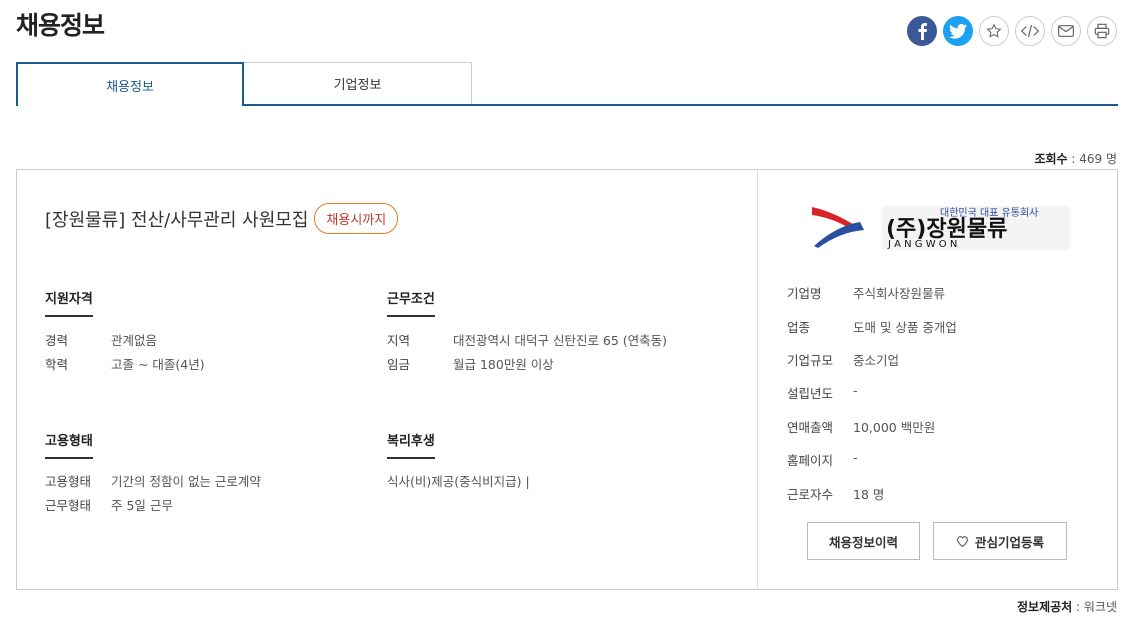  I want to click on row-key: 고용형태, so click(68, 481).